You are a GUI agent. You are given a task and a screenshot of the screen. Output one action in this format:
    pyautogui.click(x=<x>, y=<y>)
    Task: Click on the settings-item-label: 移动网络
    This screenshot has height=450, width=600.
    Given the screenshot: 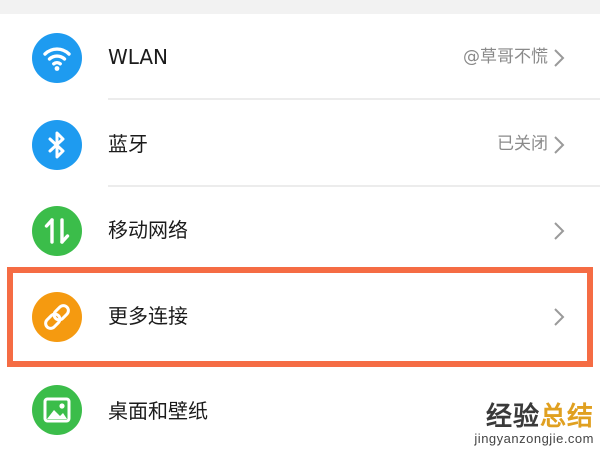 What is the action you would take?
    pyautogui.click(x=148, y=230)
    